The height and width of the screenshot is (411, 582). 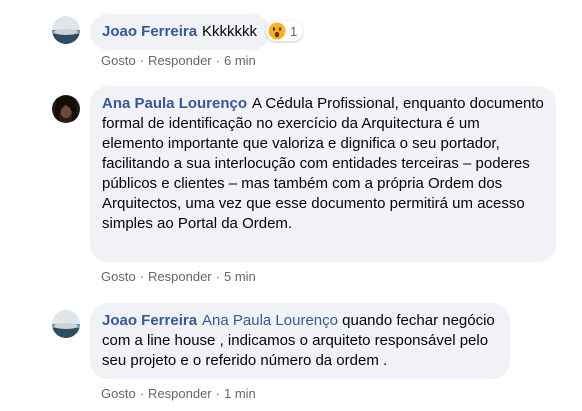 What do you see at coordinates (240, 60) in the screenshot?
I see `timestamp: 6 min` at bounding box center [240, 60].